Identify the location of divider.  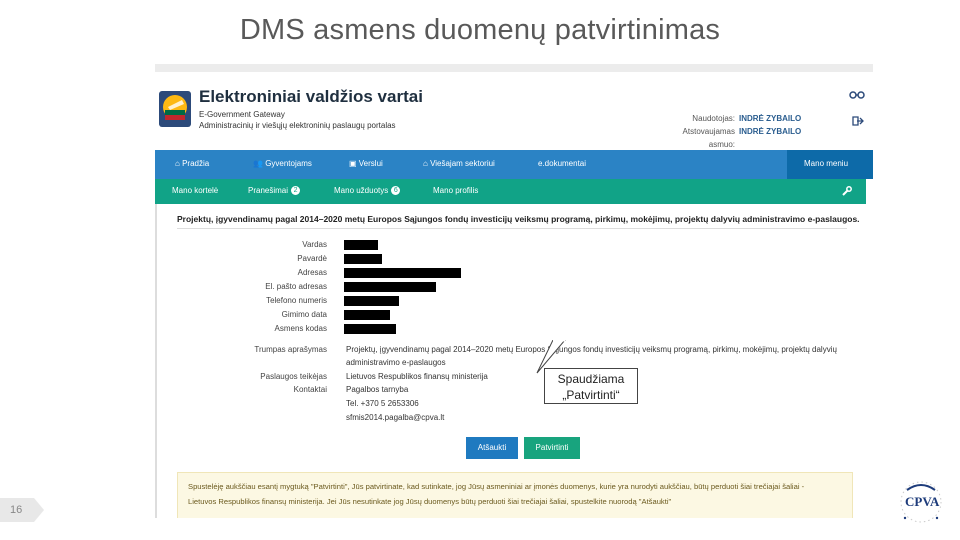
(512, 228).